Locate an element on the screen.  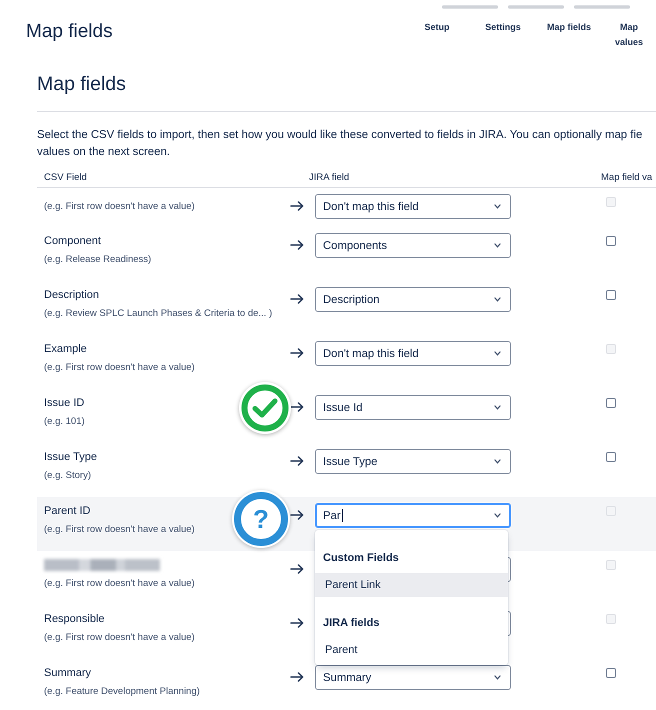
step-label: Settings is located at coordinates (503, 27).